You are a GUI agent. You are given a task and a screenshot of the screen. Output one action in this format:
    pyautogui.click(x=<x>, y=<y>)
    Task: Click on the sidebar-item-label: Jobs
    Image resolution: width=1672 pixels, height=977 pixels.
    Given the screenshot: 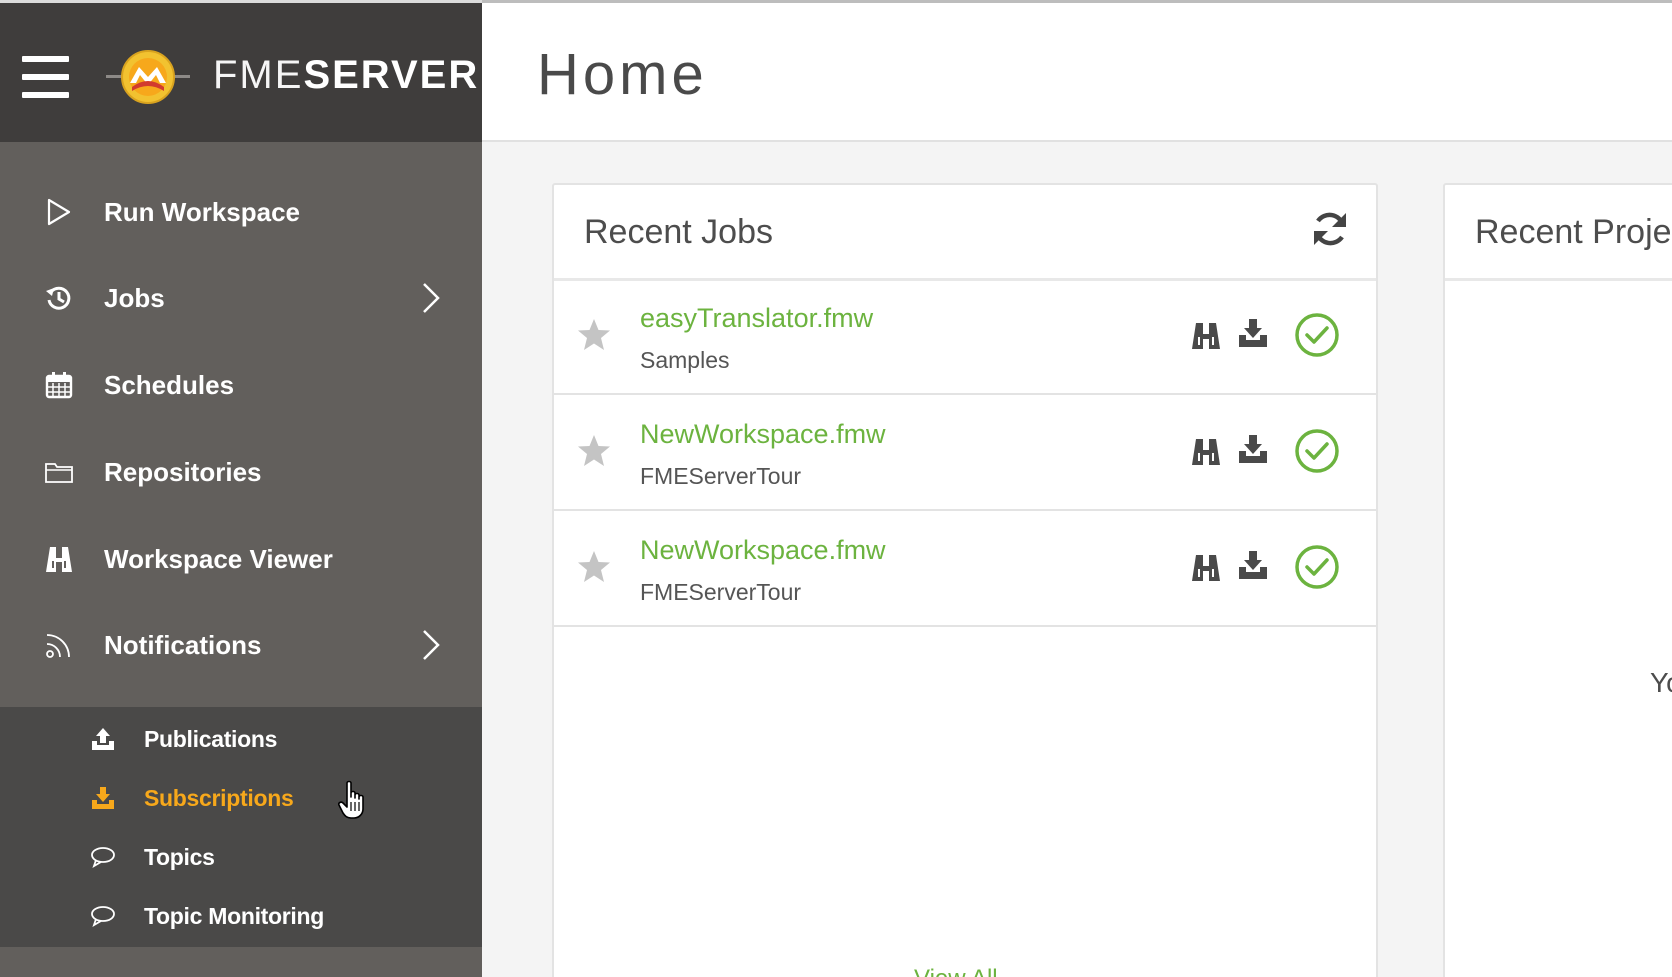 What is the action you would take?
    pyautogui.click(x=134, y=298)
    